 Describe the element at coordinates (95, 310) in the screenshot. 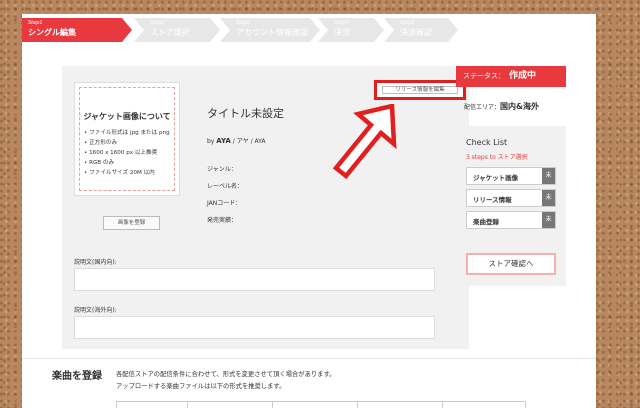

I see `overseas-description-label: 説明文(海外向):` at that location.